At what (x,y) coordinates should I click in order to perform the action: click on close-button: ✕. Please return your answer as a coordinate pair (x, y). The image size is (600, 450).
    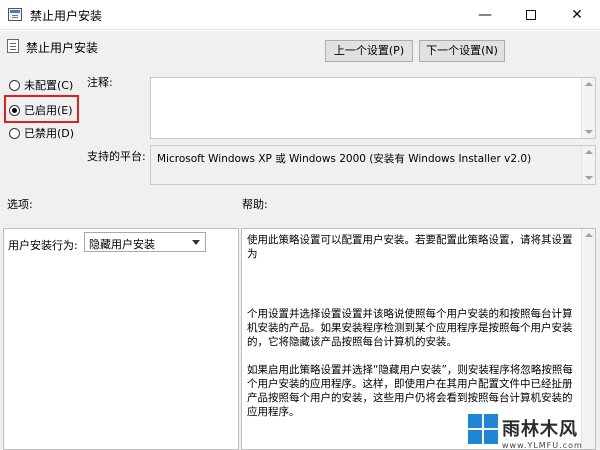
    Looking at the image, I should click on (577, 15).